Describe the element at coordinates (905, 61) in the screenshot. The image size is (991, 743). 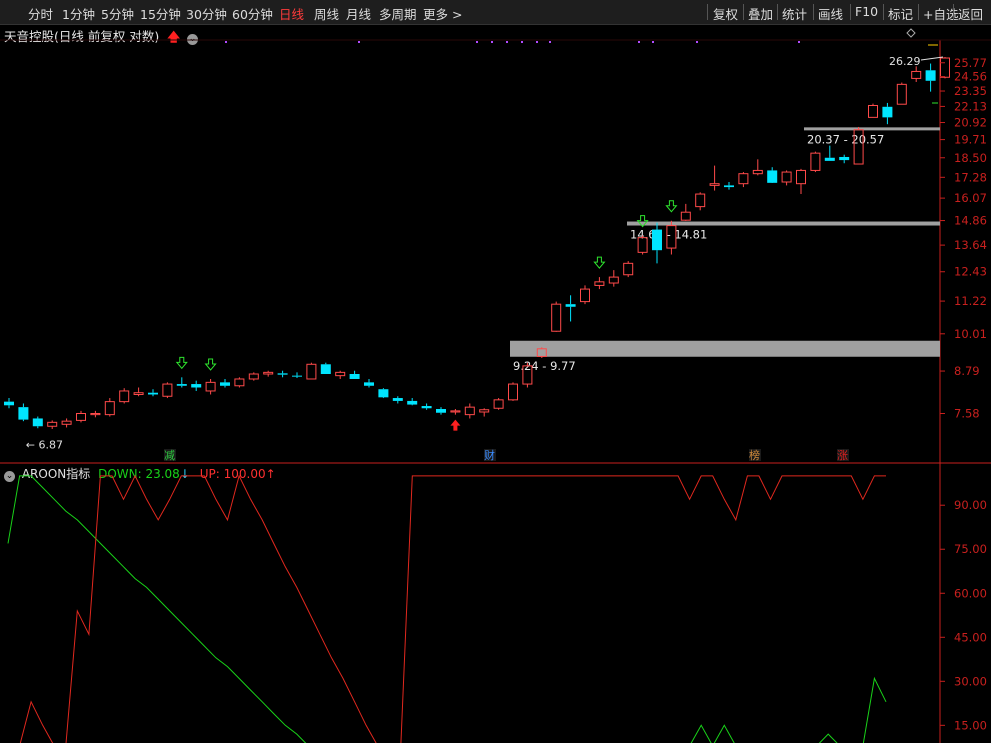
I see `high-price-label: 26.29` at that location.